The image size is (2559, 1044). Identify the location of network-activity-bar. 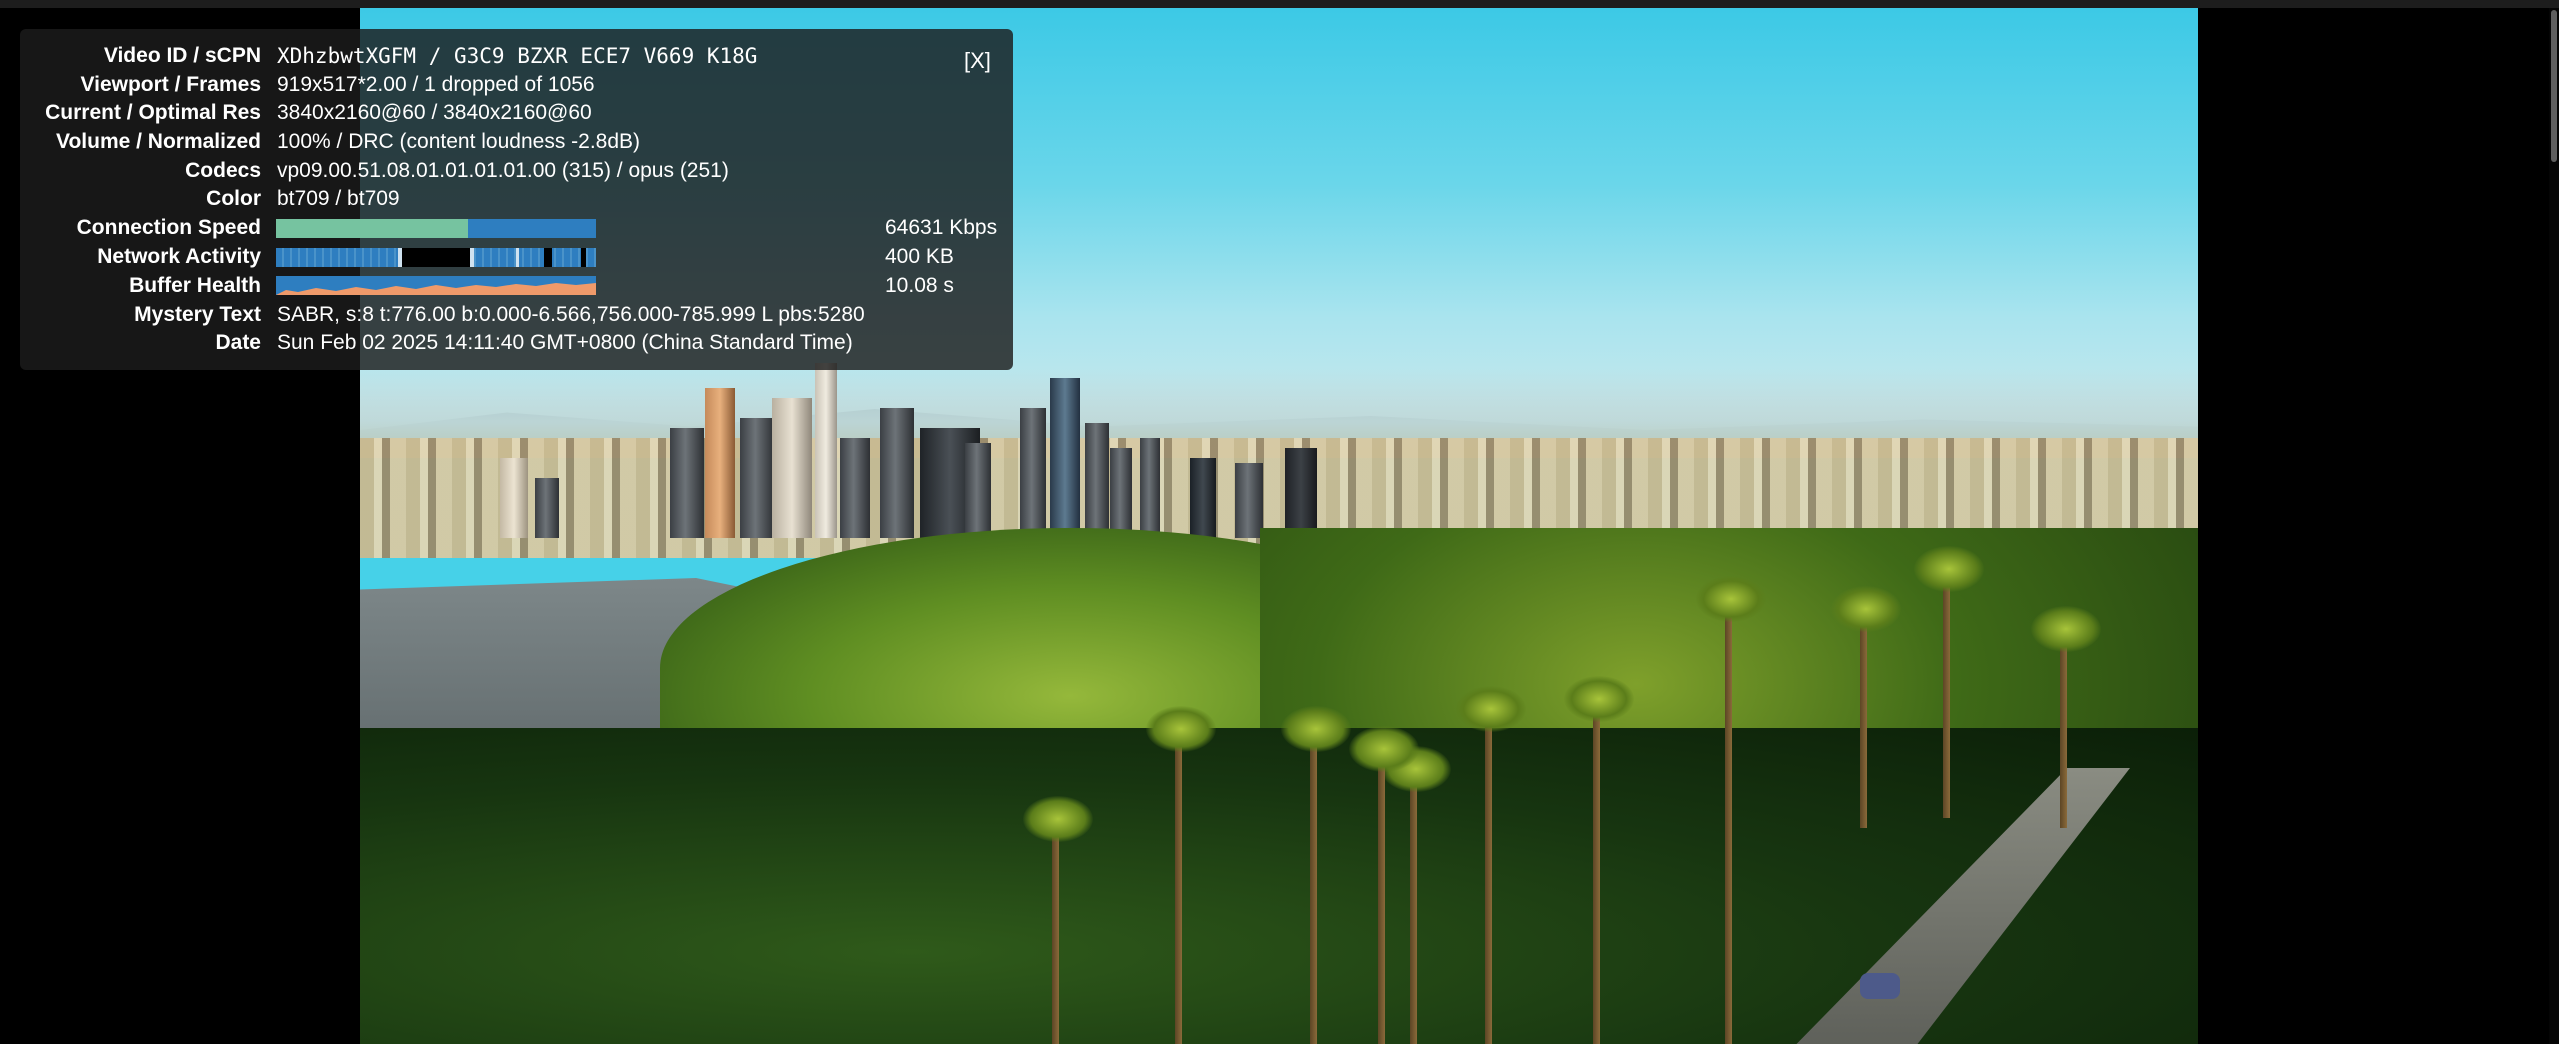
(436, 257).